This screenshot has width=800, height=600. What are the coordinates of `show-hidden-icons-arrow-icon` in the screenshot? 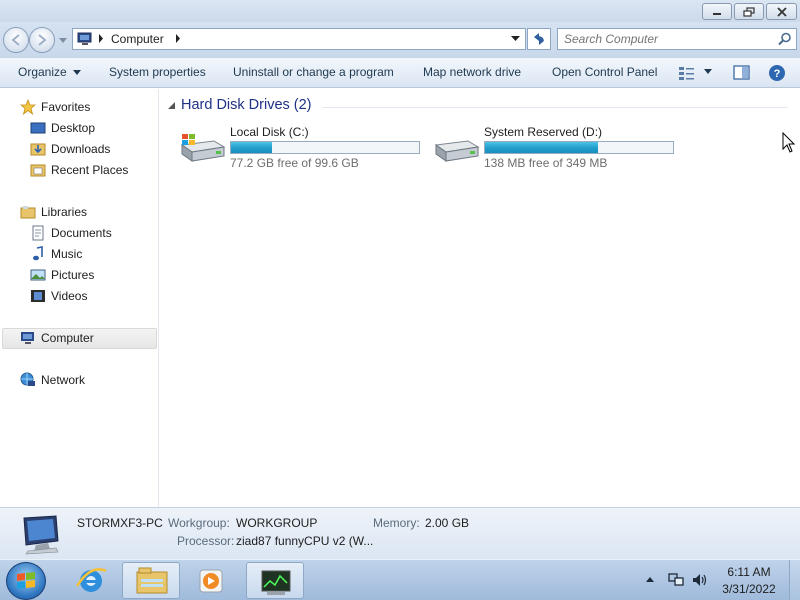 It's located at (650, 579).